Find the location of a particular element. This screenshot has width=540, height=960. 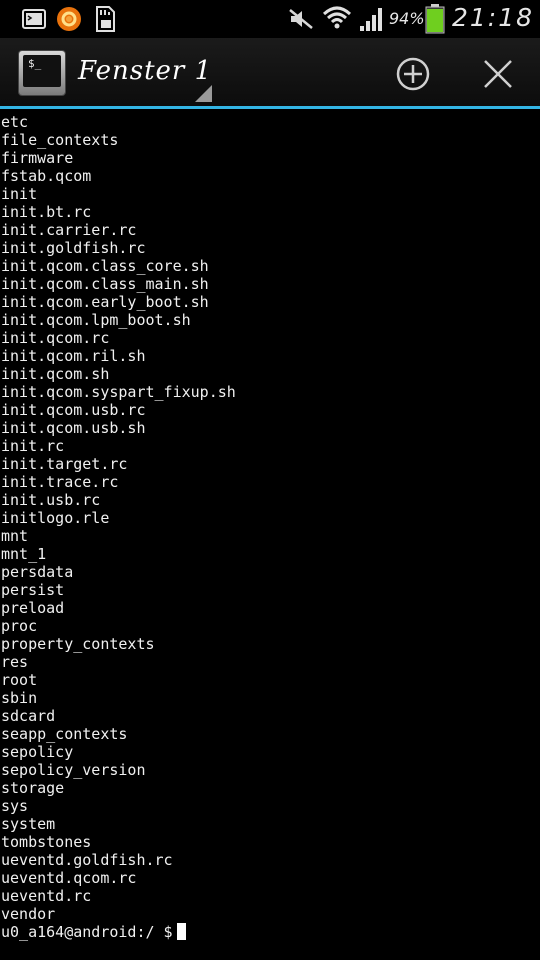

terminal-line: init.qcom.ril.sh is located at coordinates (73, 356).